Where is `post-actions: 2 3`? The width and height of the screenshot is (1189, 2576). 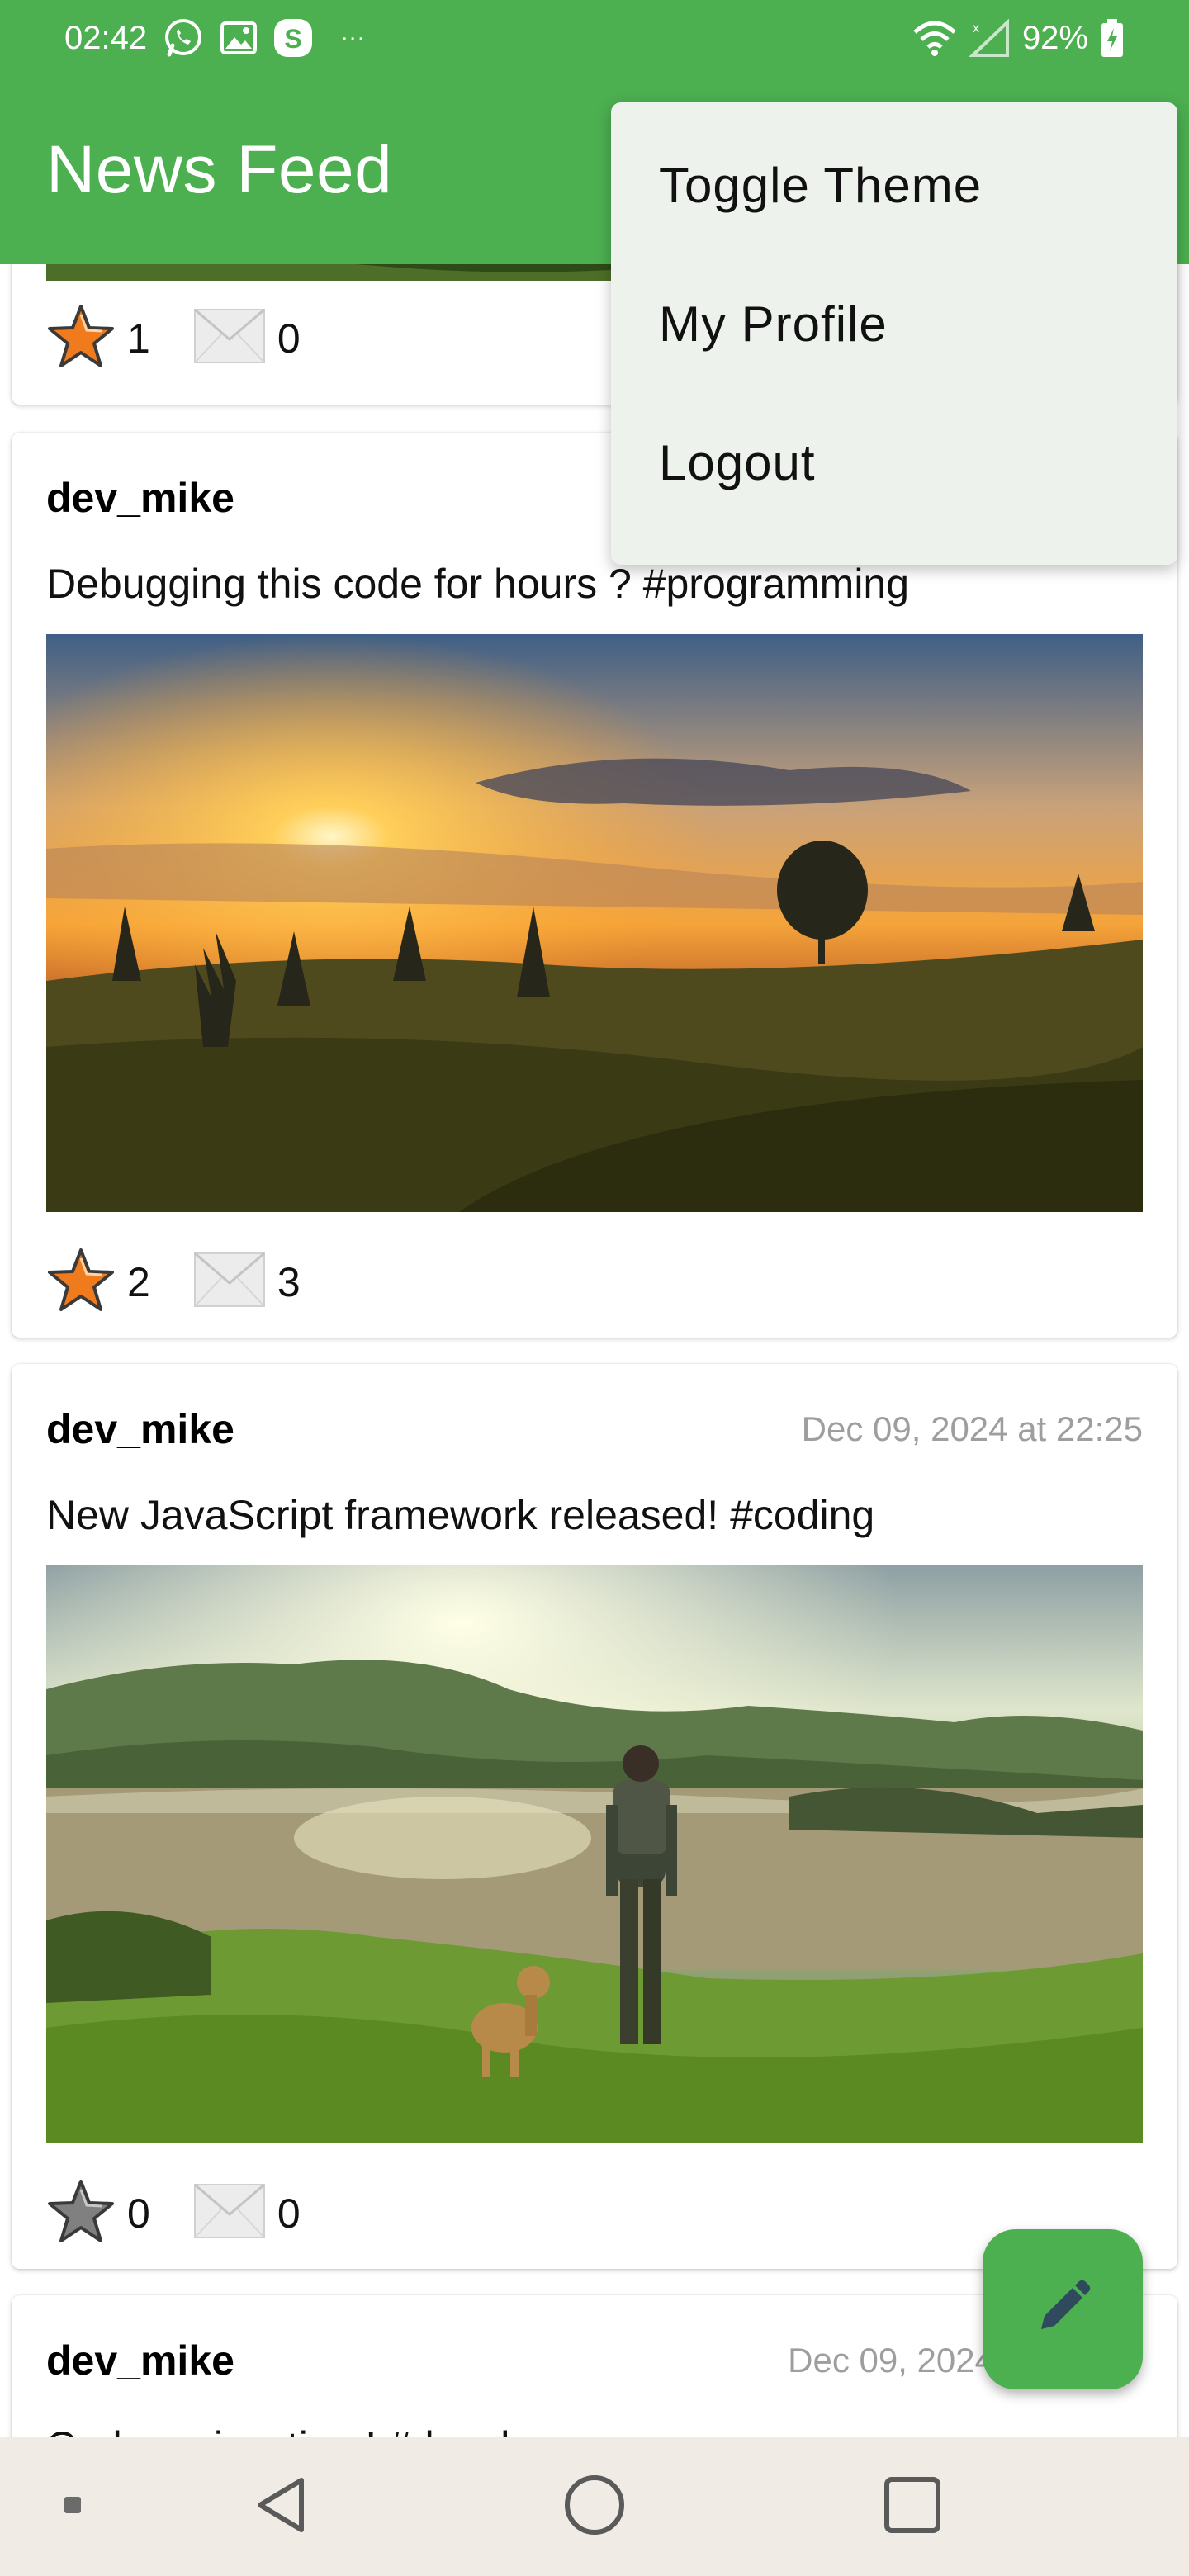
post-actions: 2 3 is located at coordinates (194, 1282).